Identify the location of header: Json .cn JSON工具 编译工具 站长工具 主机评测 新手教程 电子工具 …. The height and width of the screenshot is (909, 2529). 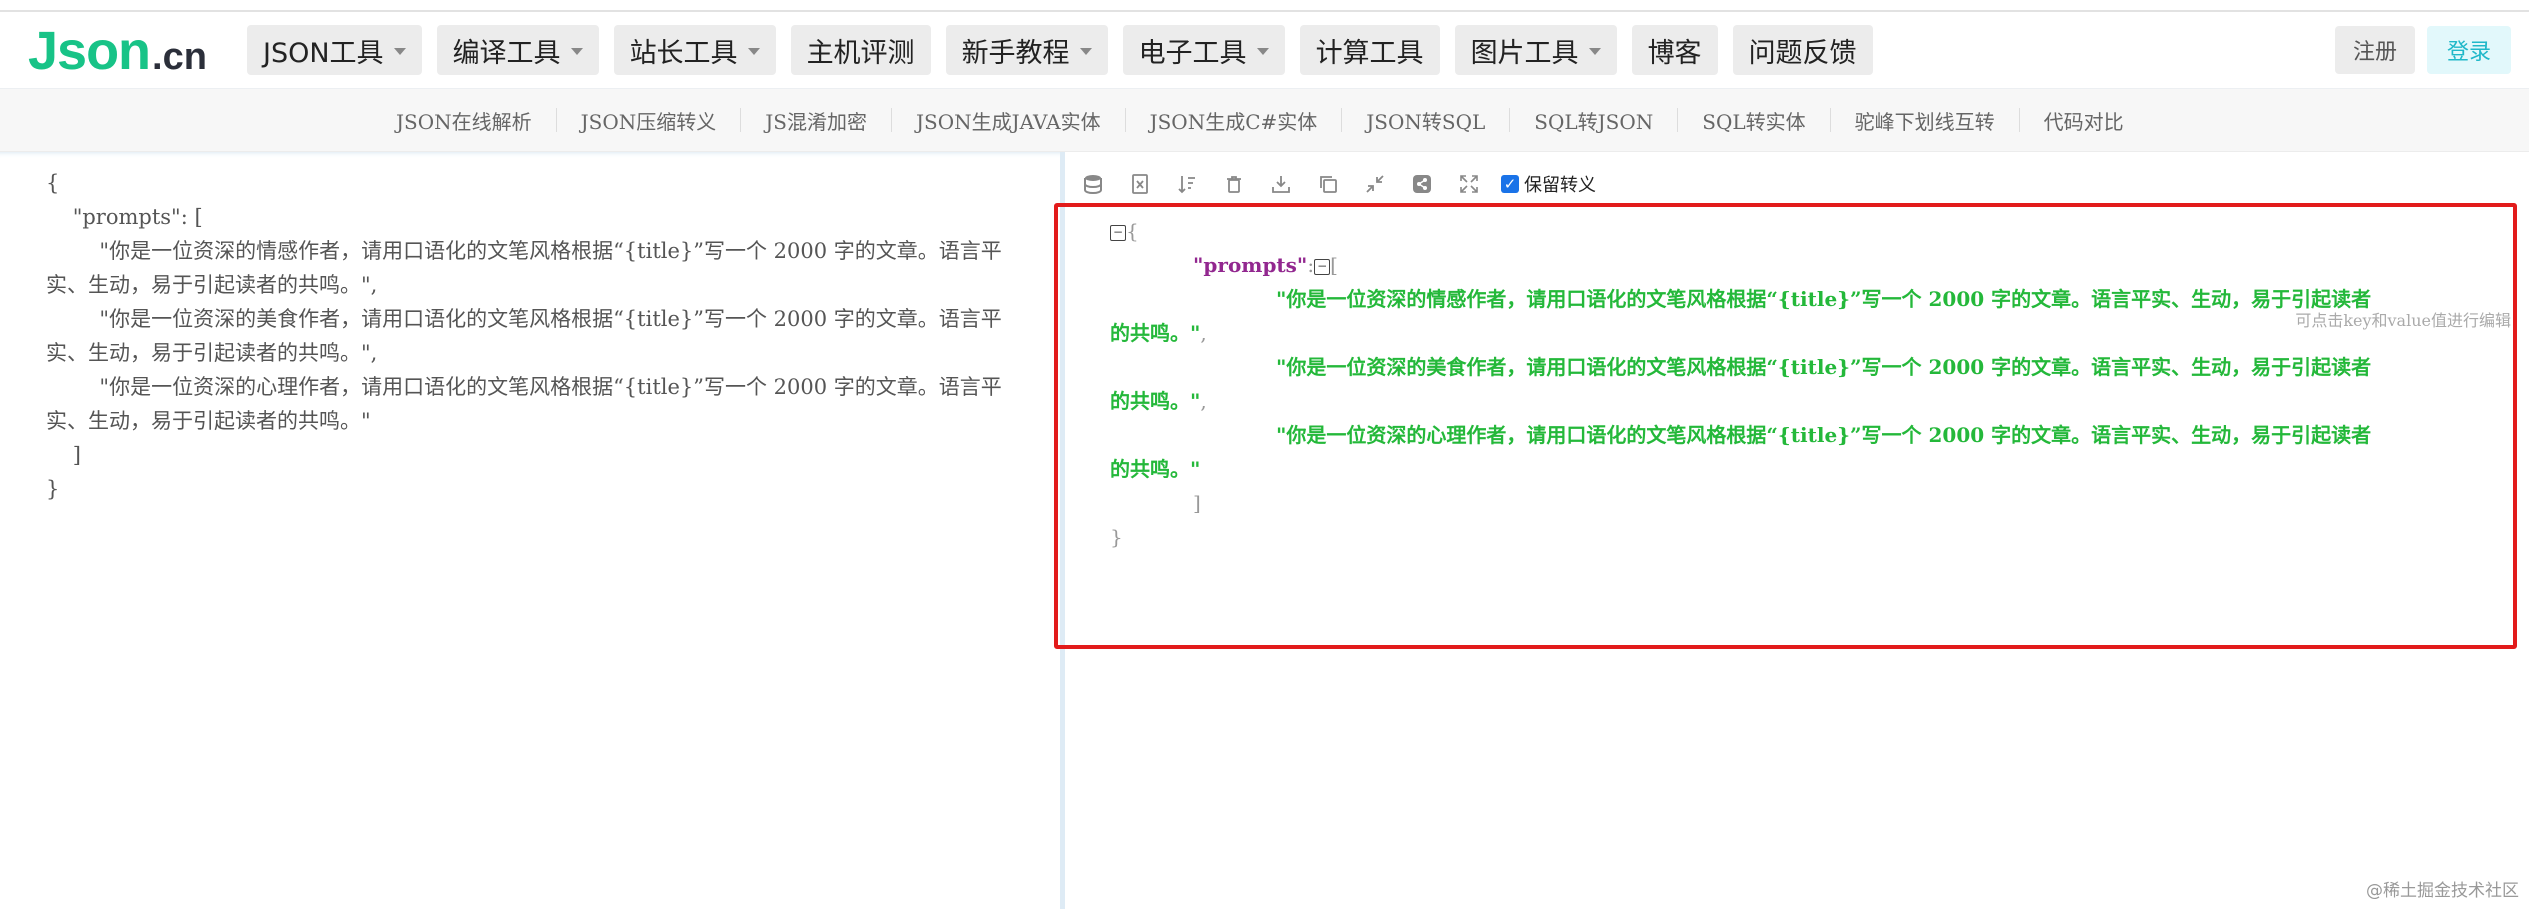
(1264, 50).